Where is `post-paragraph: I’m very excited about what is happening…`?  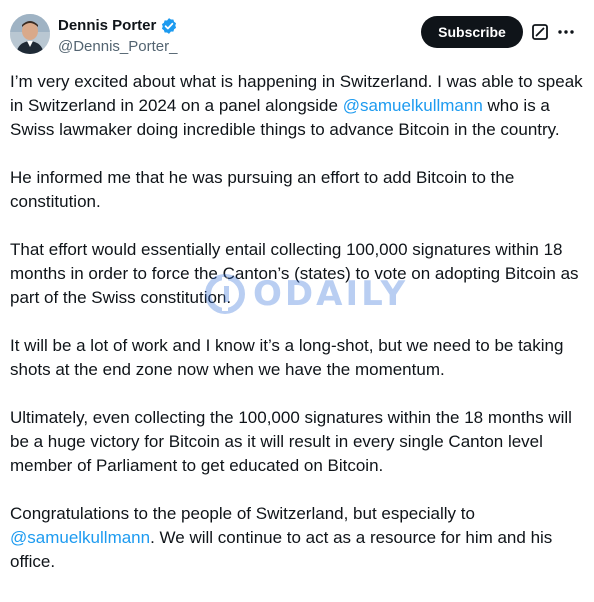 post-paragraph: I’m very excited about what is happening… is located at coordinates (297, 106).